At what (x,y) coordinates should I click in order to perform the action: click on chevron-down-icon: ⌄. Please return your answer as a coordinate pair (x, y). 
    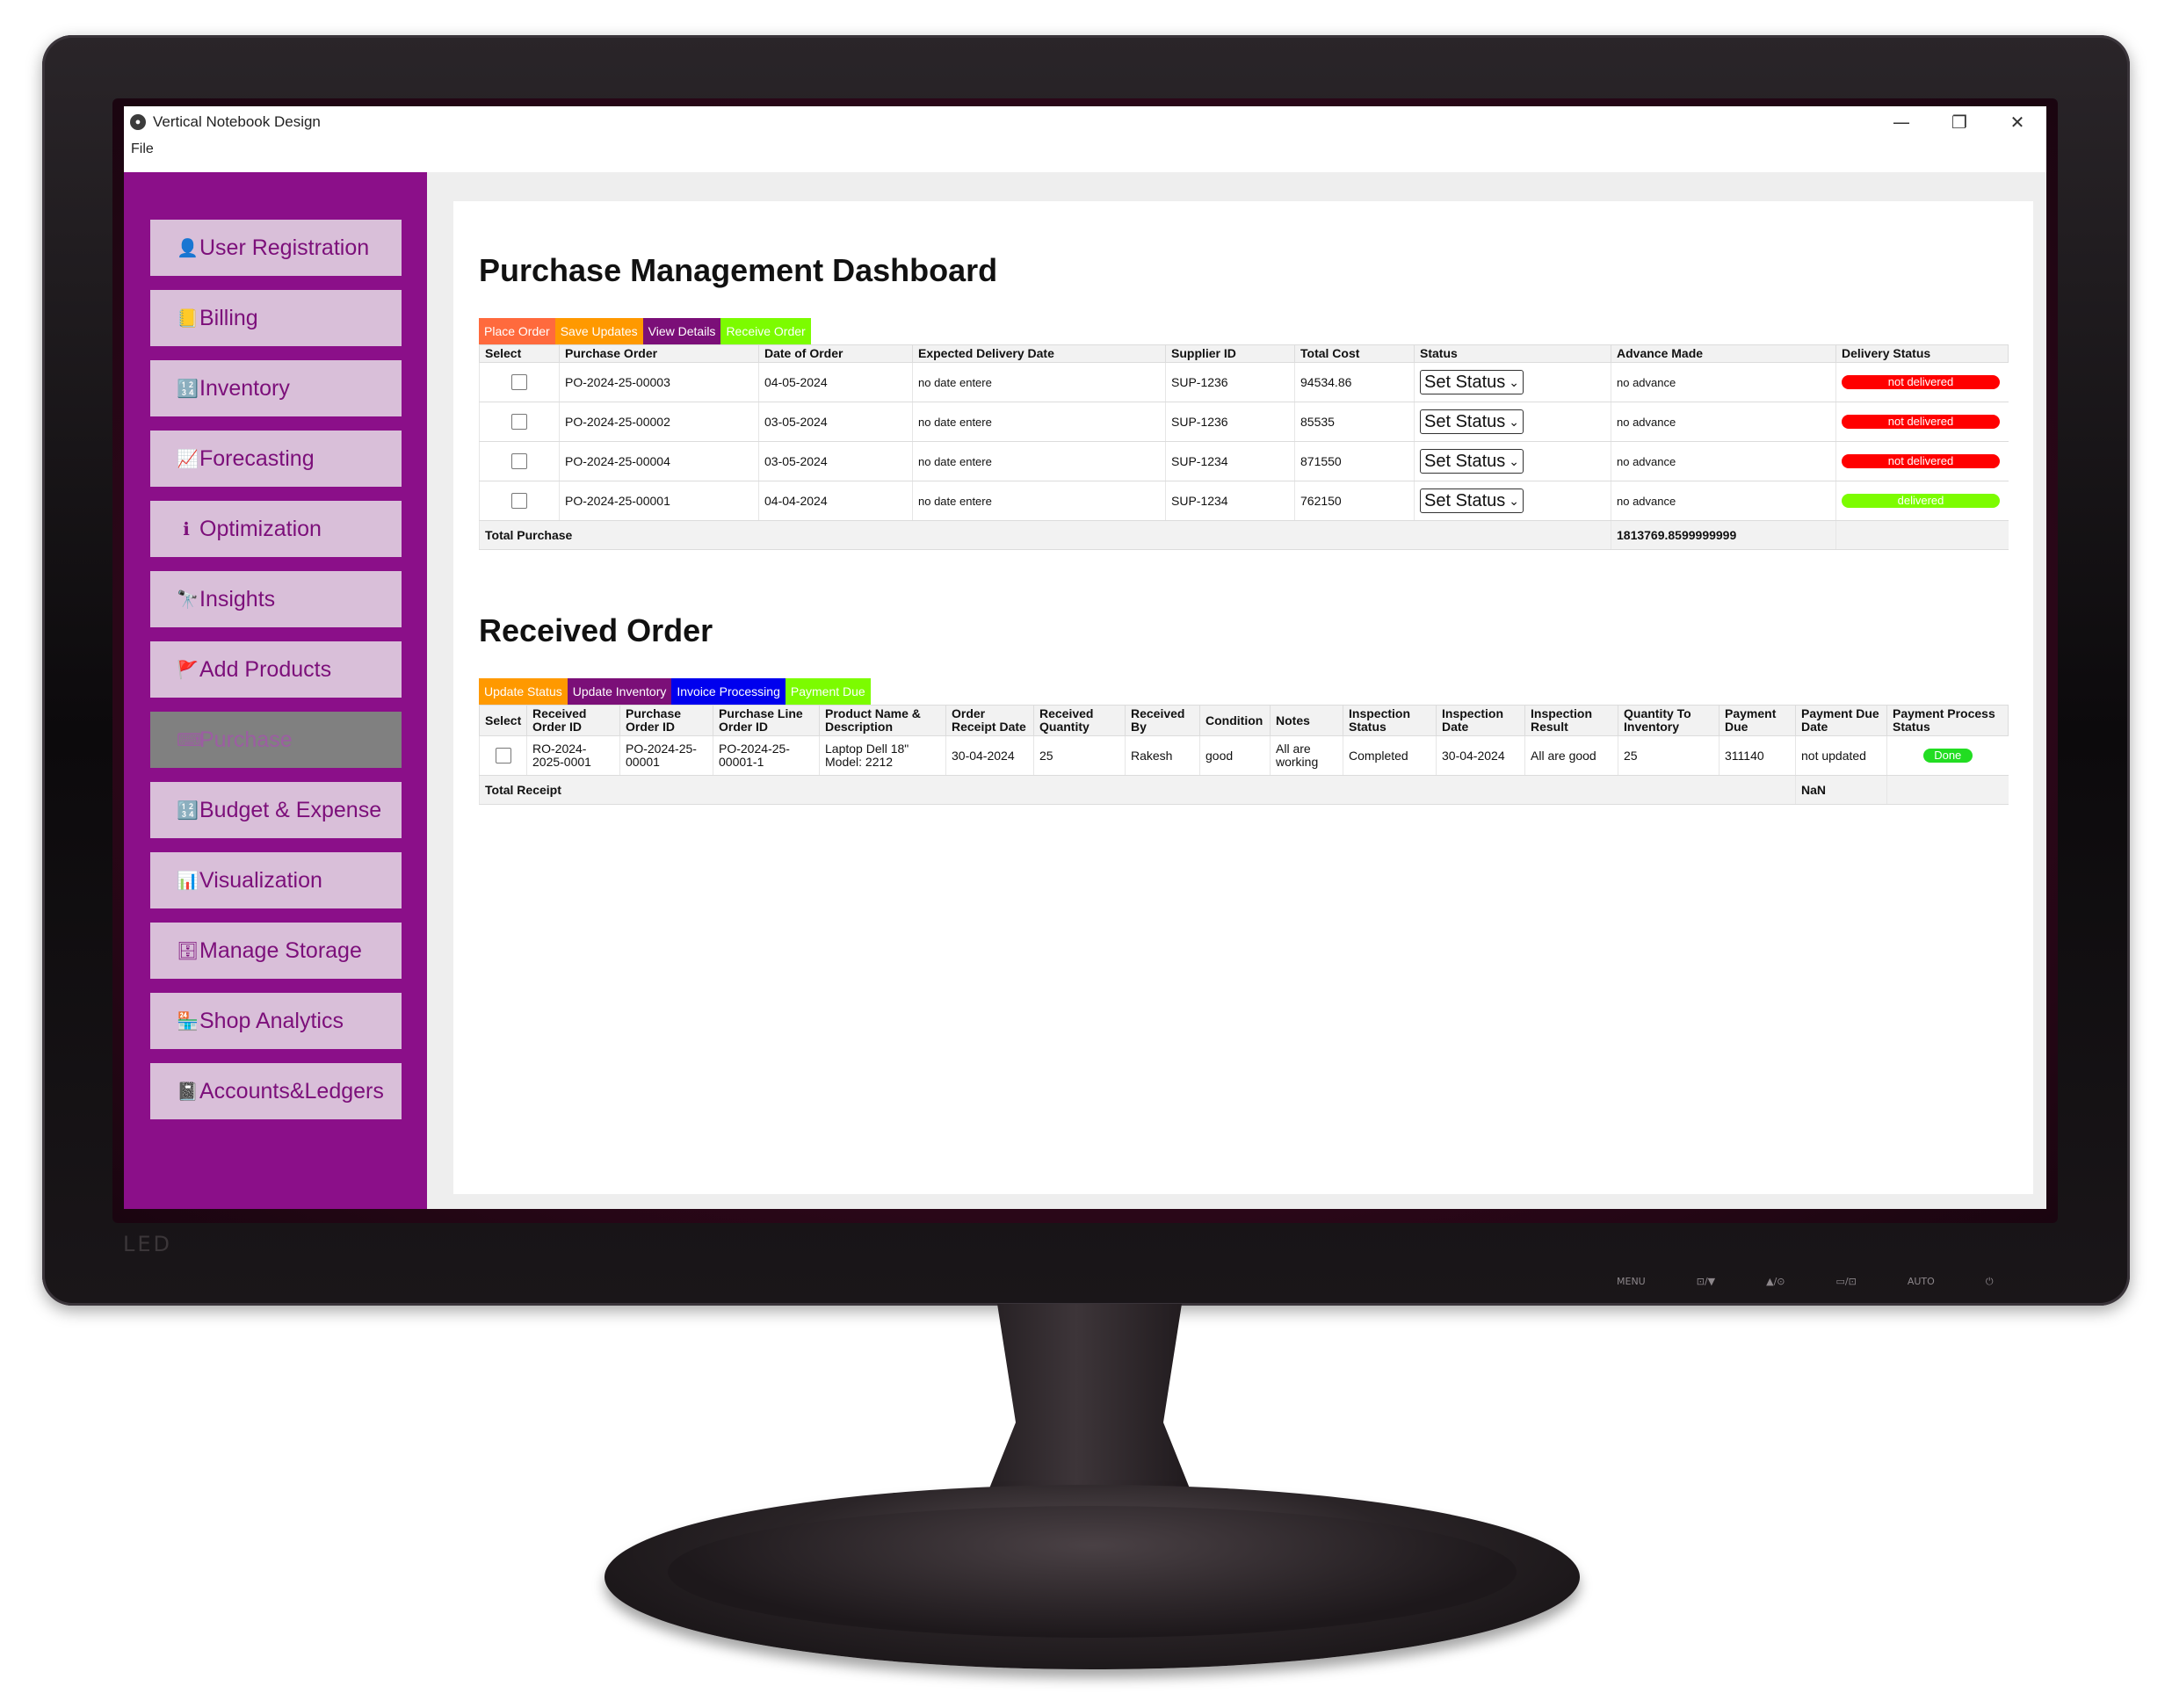
    Looking at the image, I should click on (1514, 381).